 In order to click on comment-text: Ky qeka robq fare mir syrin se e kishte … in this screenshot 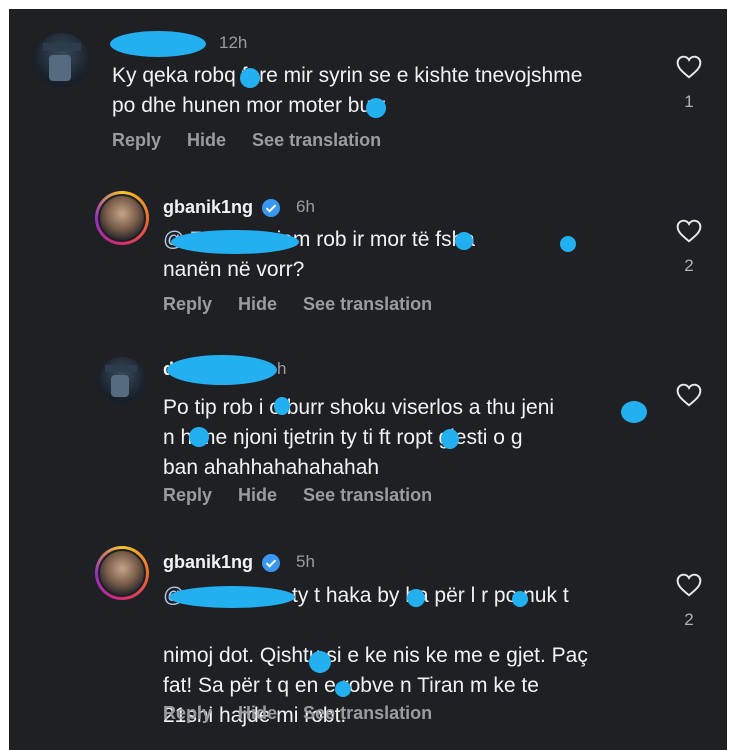, I will do `click(347, 90)`.